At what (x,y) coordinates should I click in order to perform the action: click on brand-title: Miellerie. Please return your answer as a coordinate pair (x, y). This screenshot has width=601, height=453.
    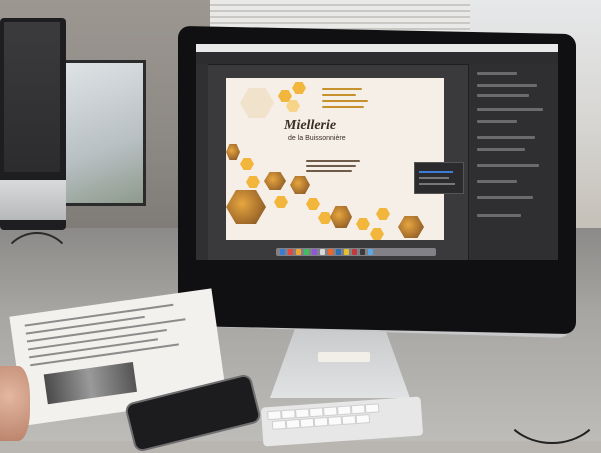
    Looking at the image, I should click on (310, 125).